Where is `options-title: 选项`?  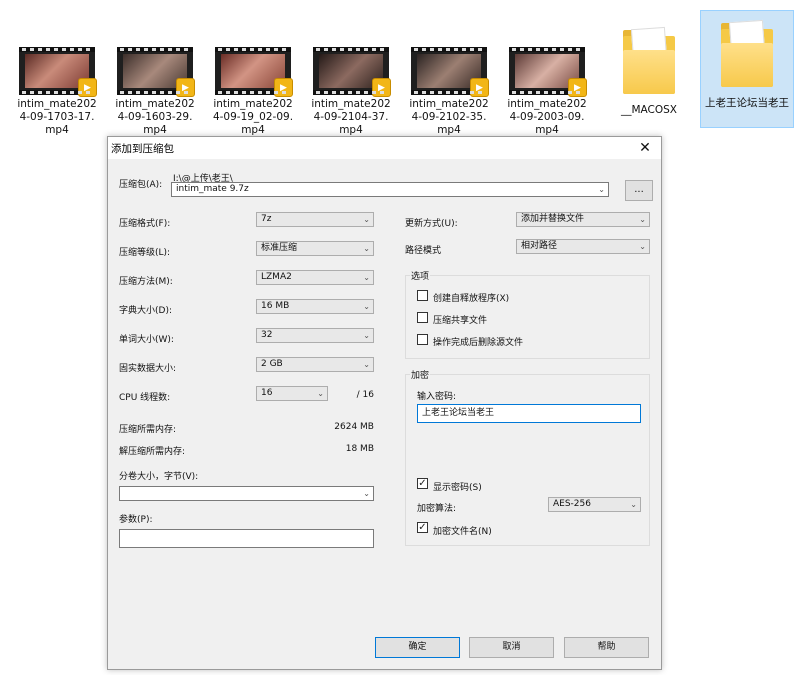 options-title: 选项 is located at coordinates (420, 275).